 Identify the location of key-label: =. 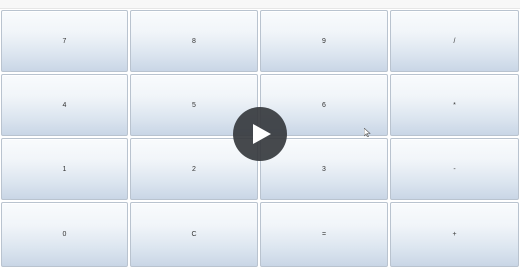
(324, 234).